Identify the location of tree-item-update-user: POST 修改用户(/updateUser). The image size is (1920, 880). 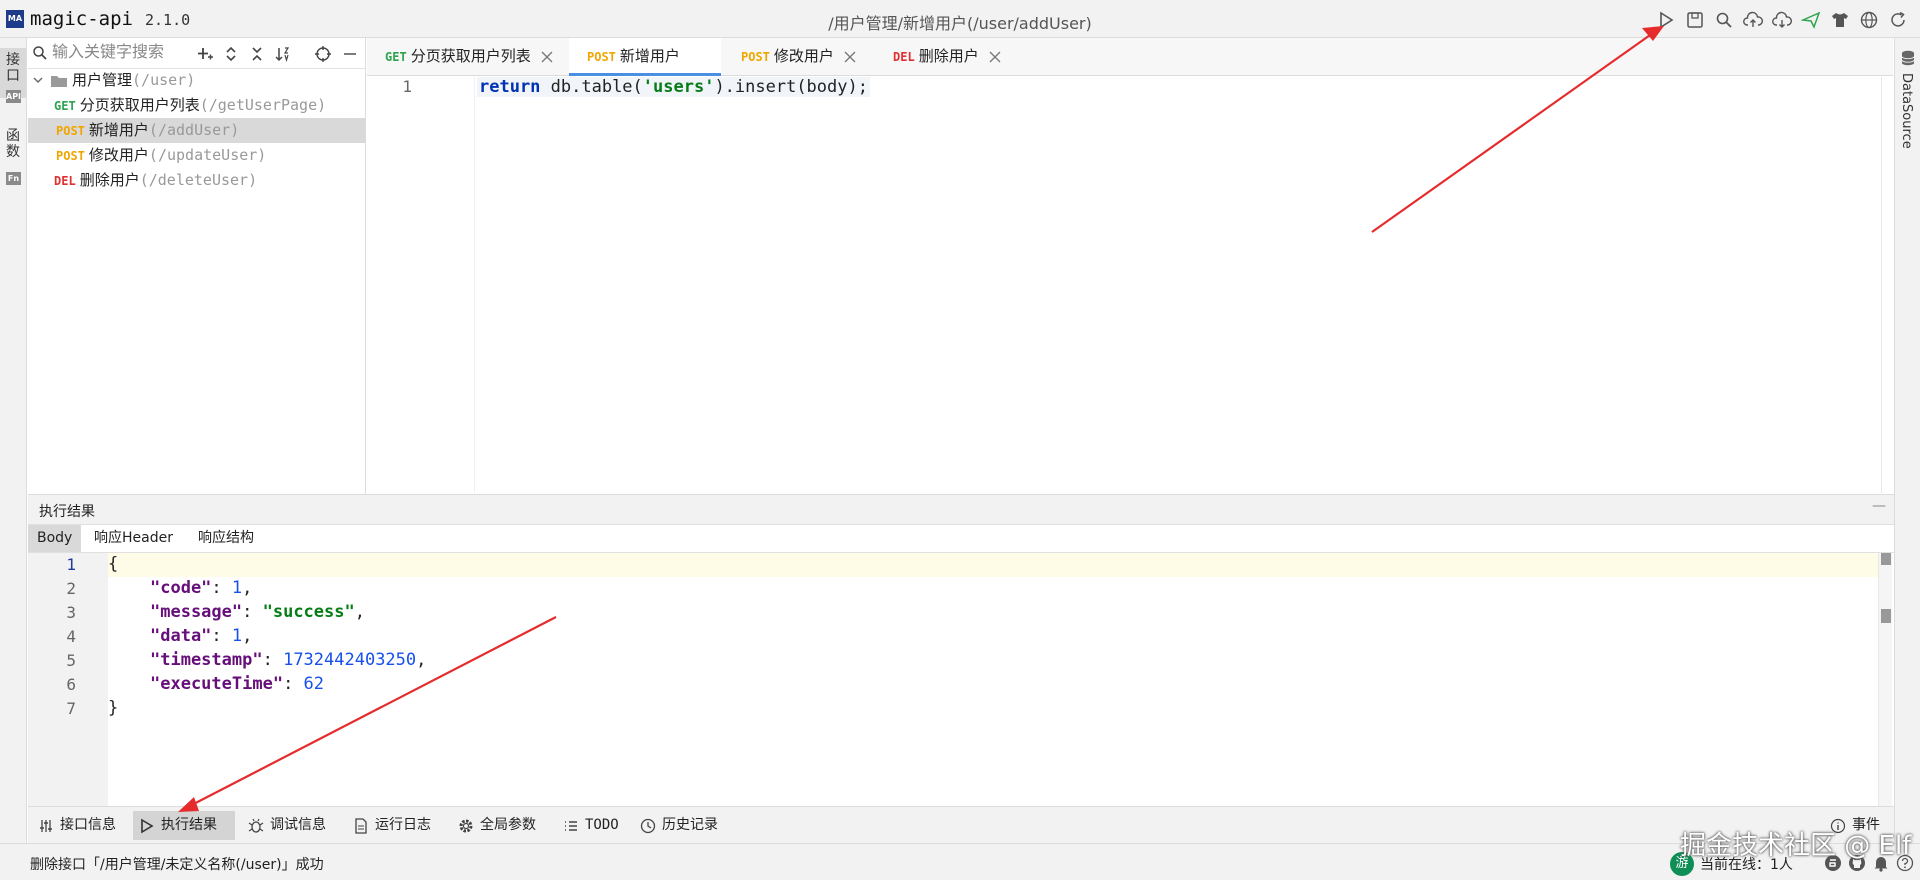
(197, 155).